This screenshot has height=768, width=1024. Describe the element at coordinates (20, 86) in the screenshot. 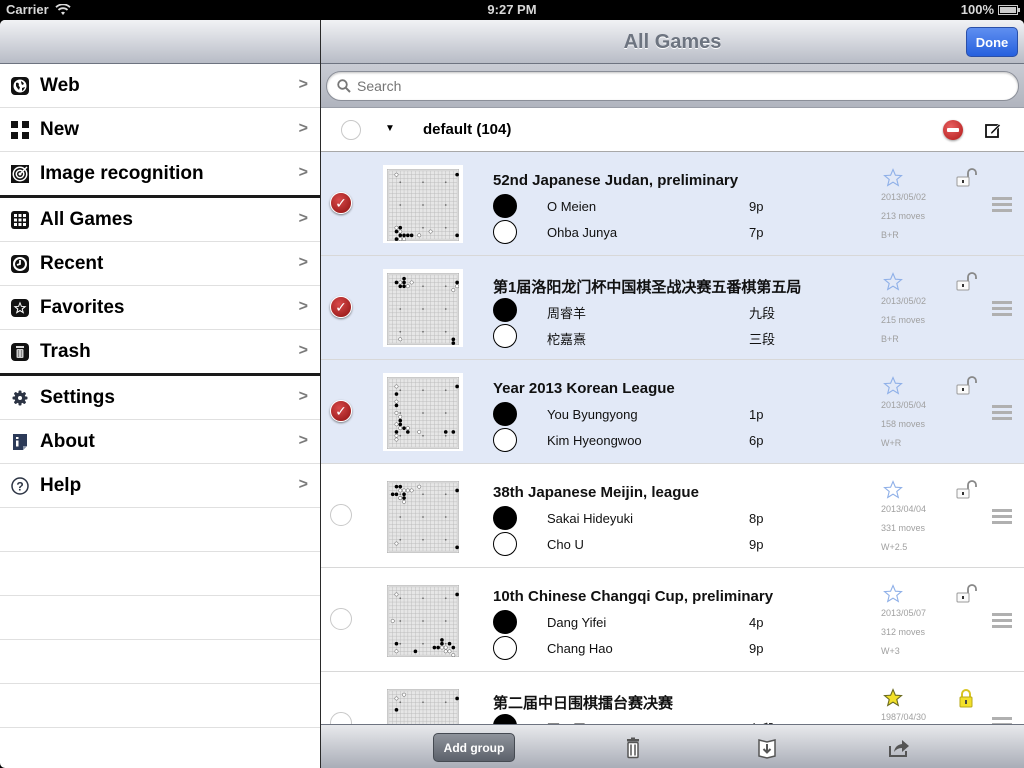

I see `globe-icon` at that location.